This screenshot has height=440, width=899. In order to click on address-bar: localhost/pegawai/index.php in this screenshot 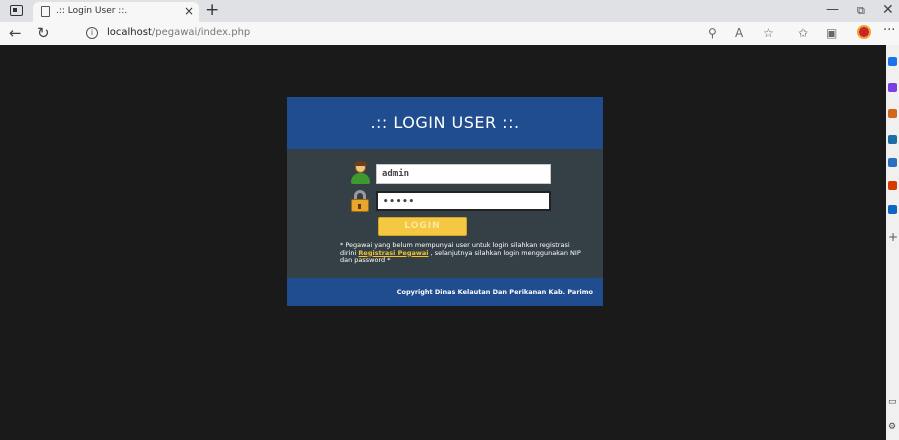, I will do `click(178, 32)`.